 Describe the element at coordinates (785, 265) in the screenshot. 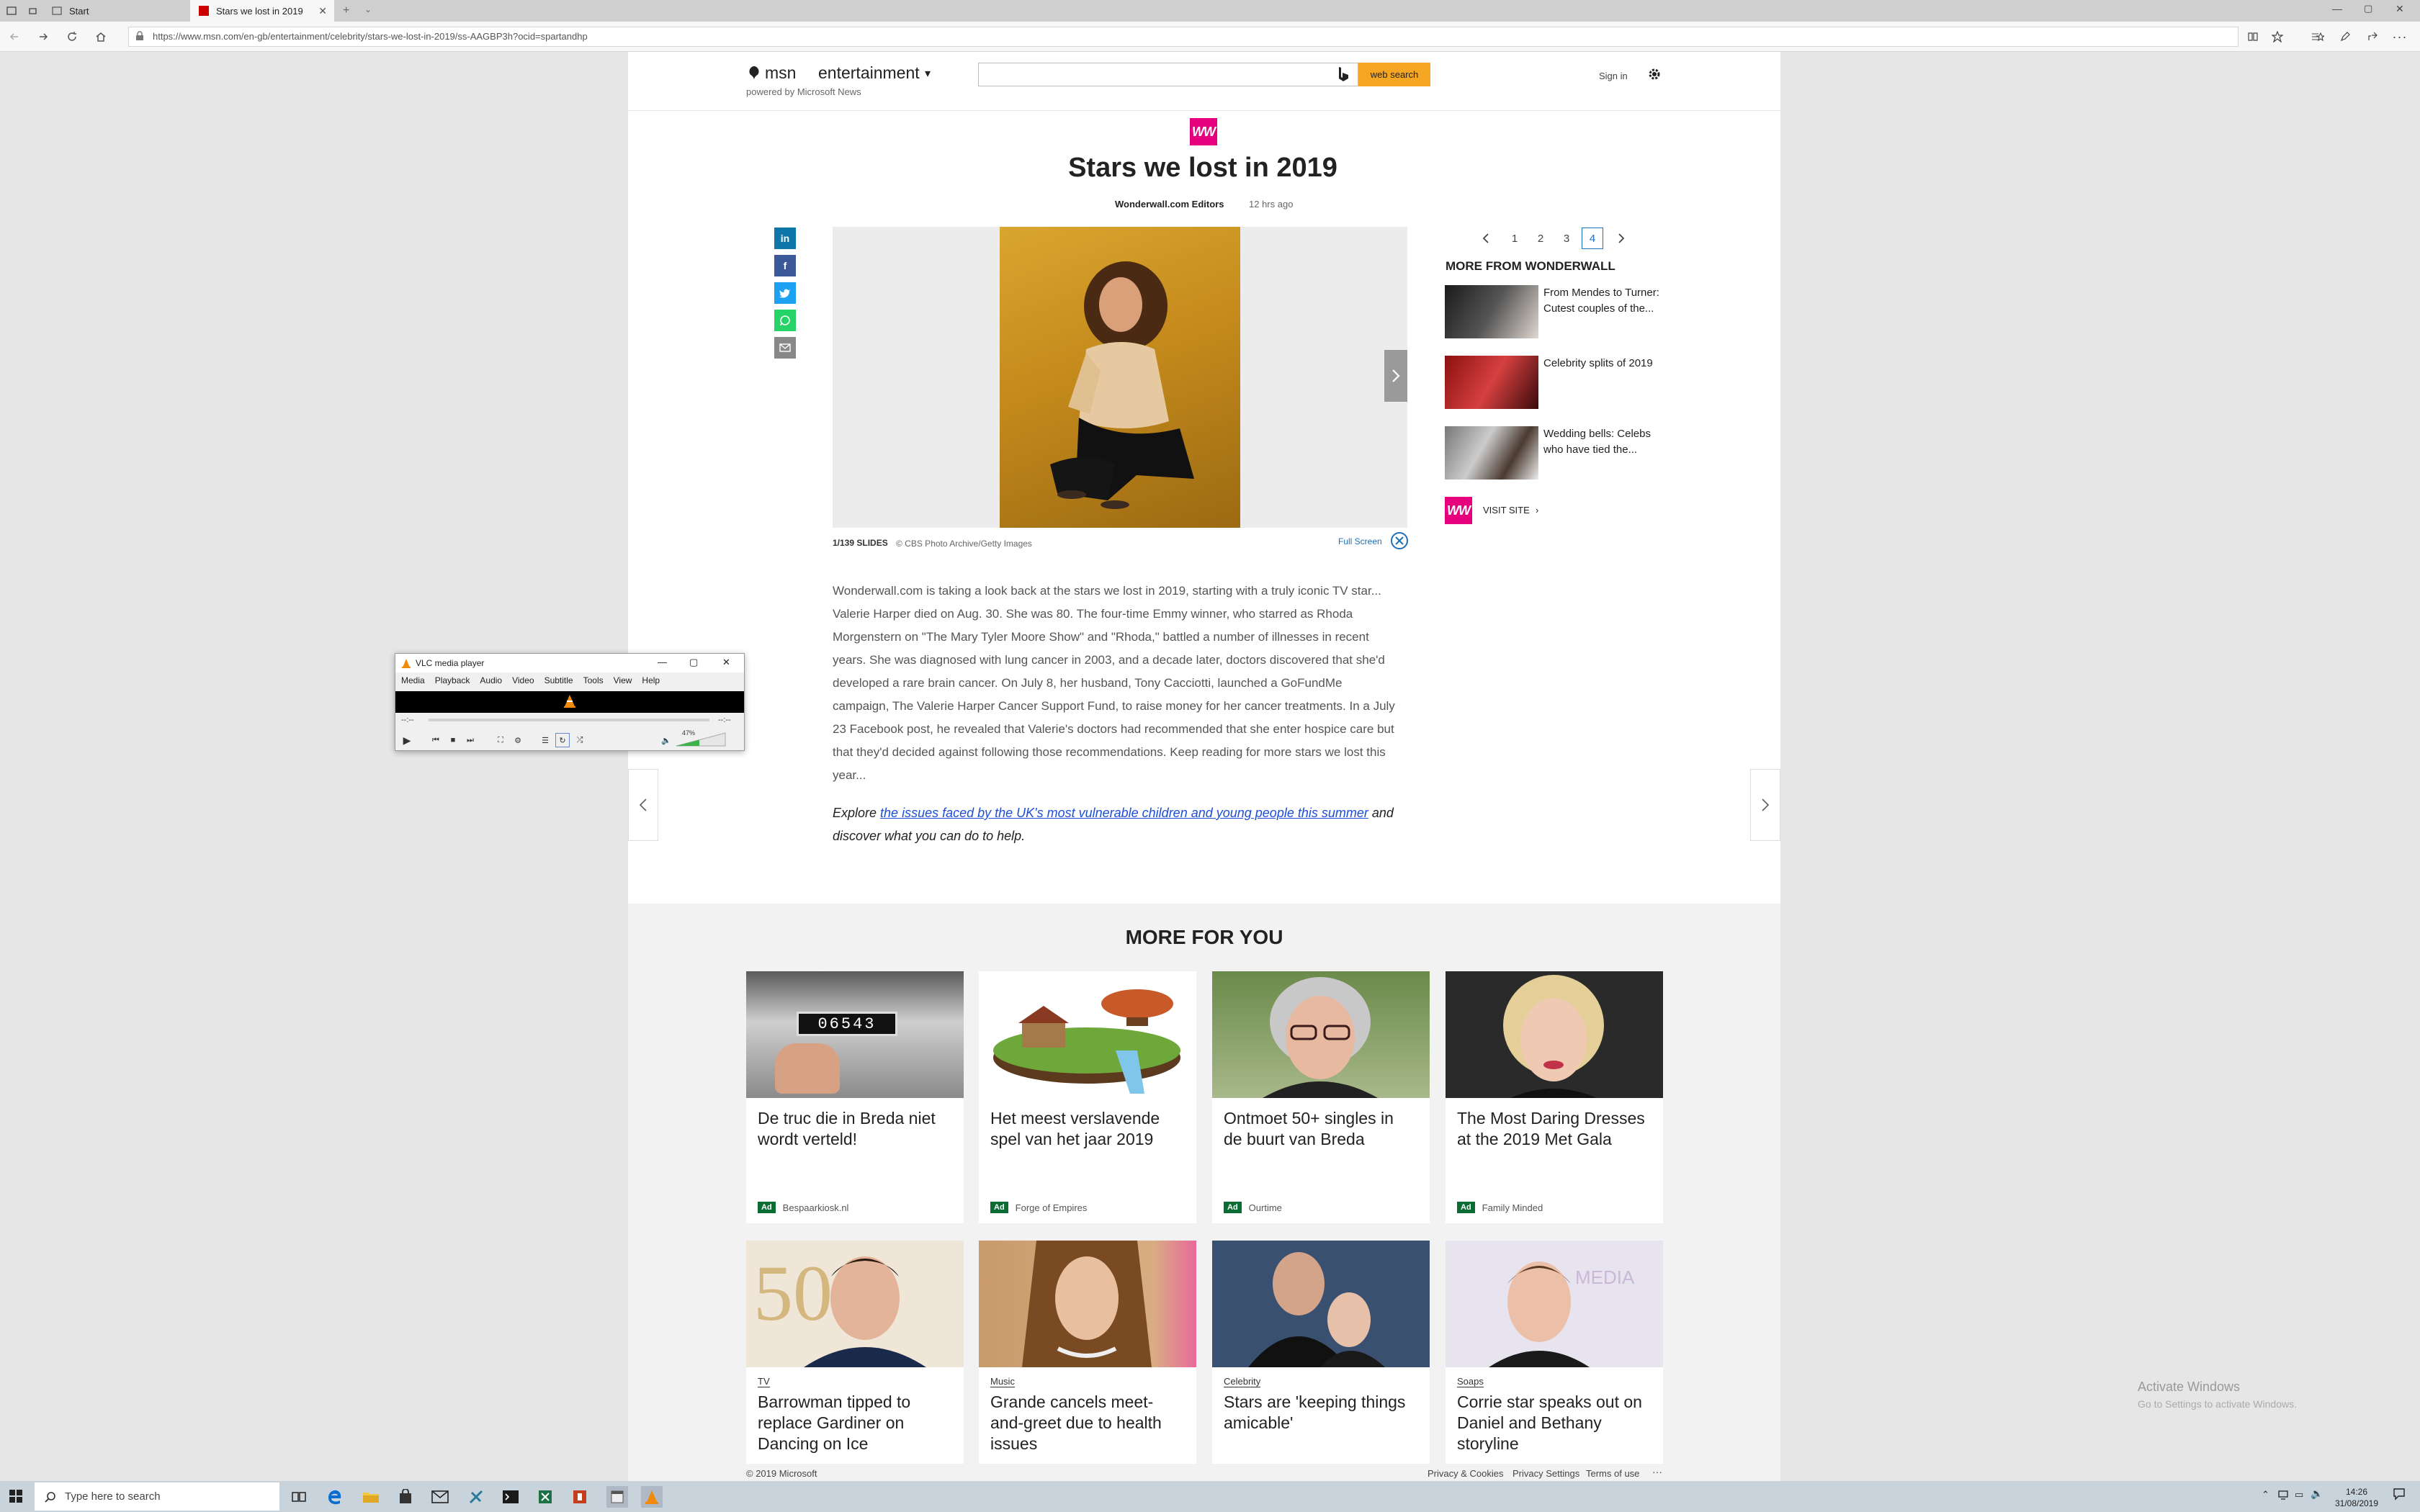

I see `facebook-share-button: f` at that location.